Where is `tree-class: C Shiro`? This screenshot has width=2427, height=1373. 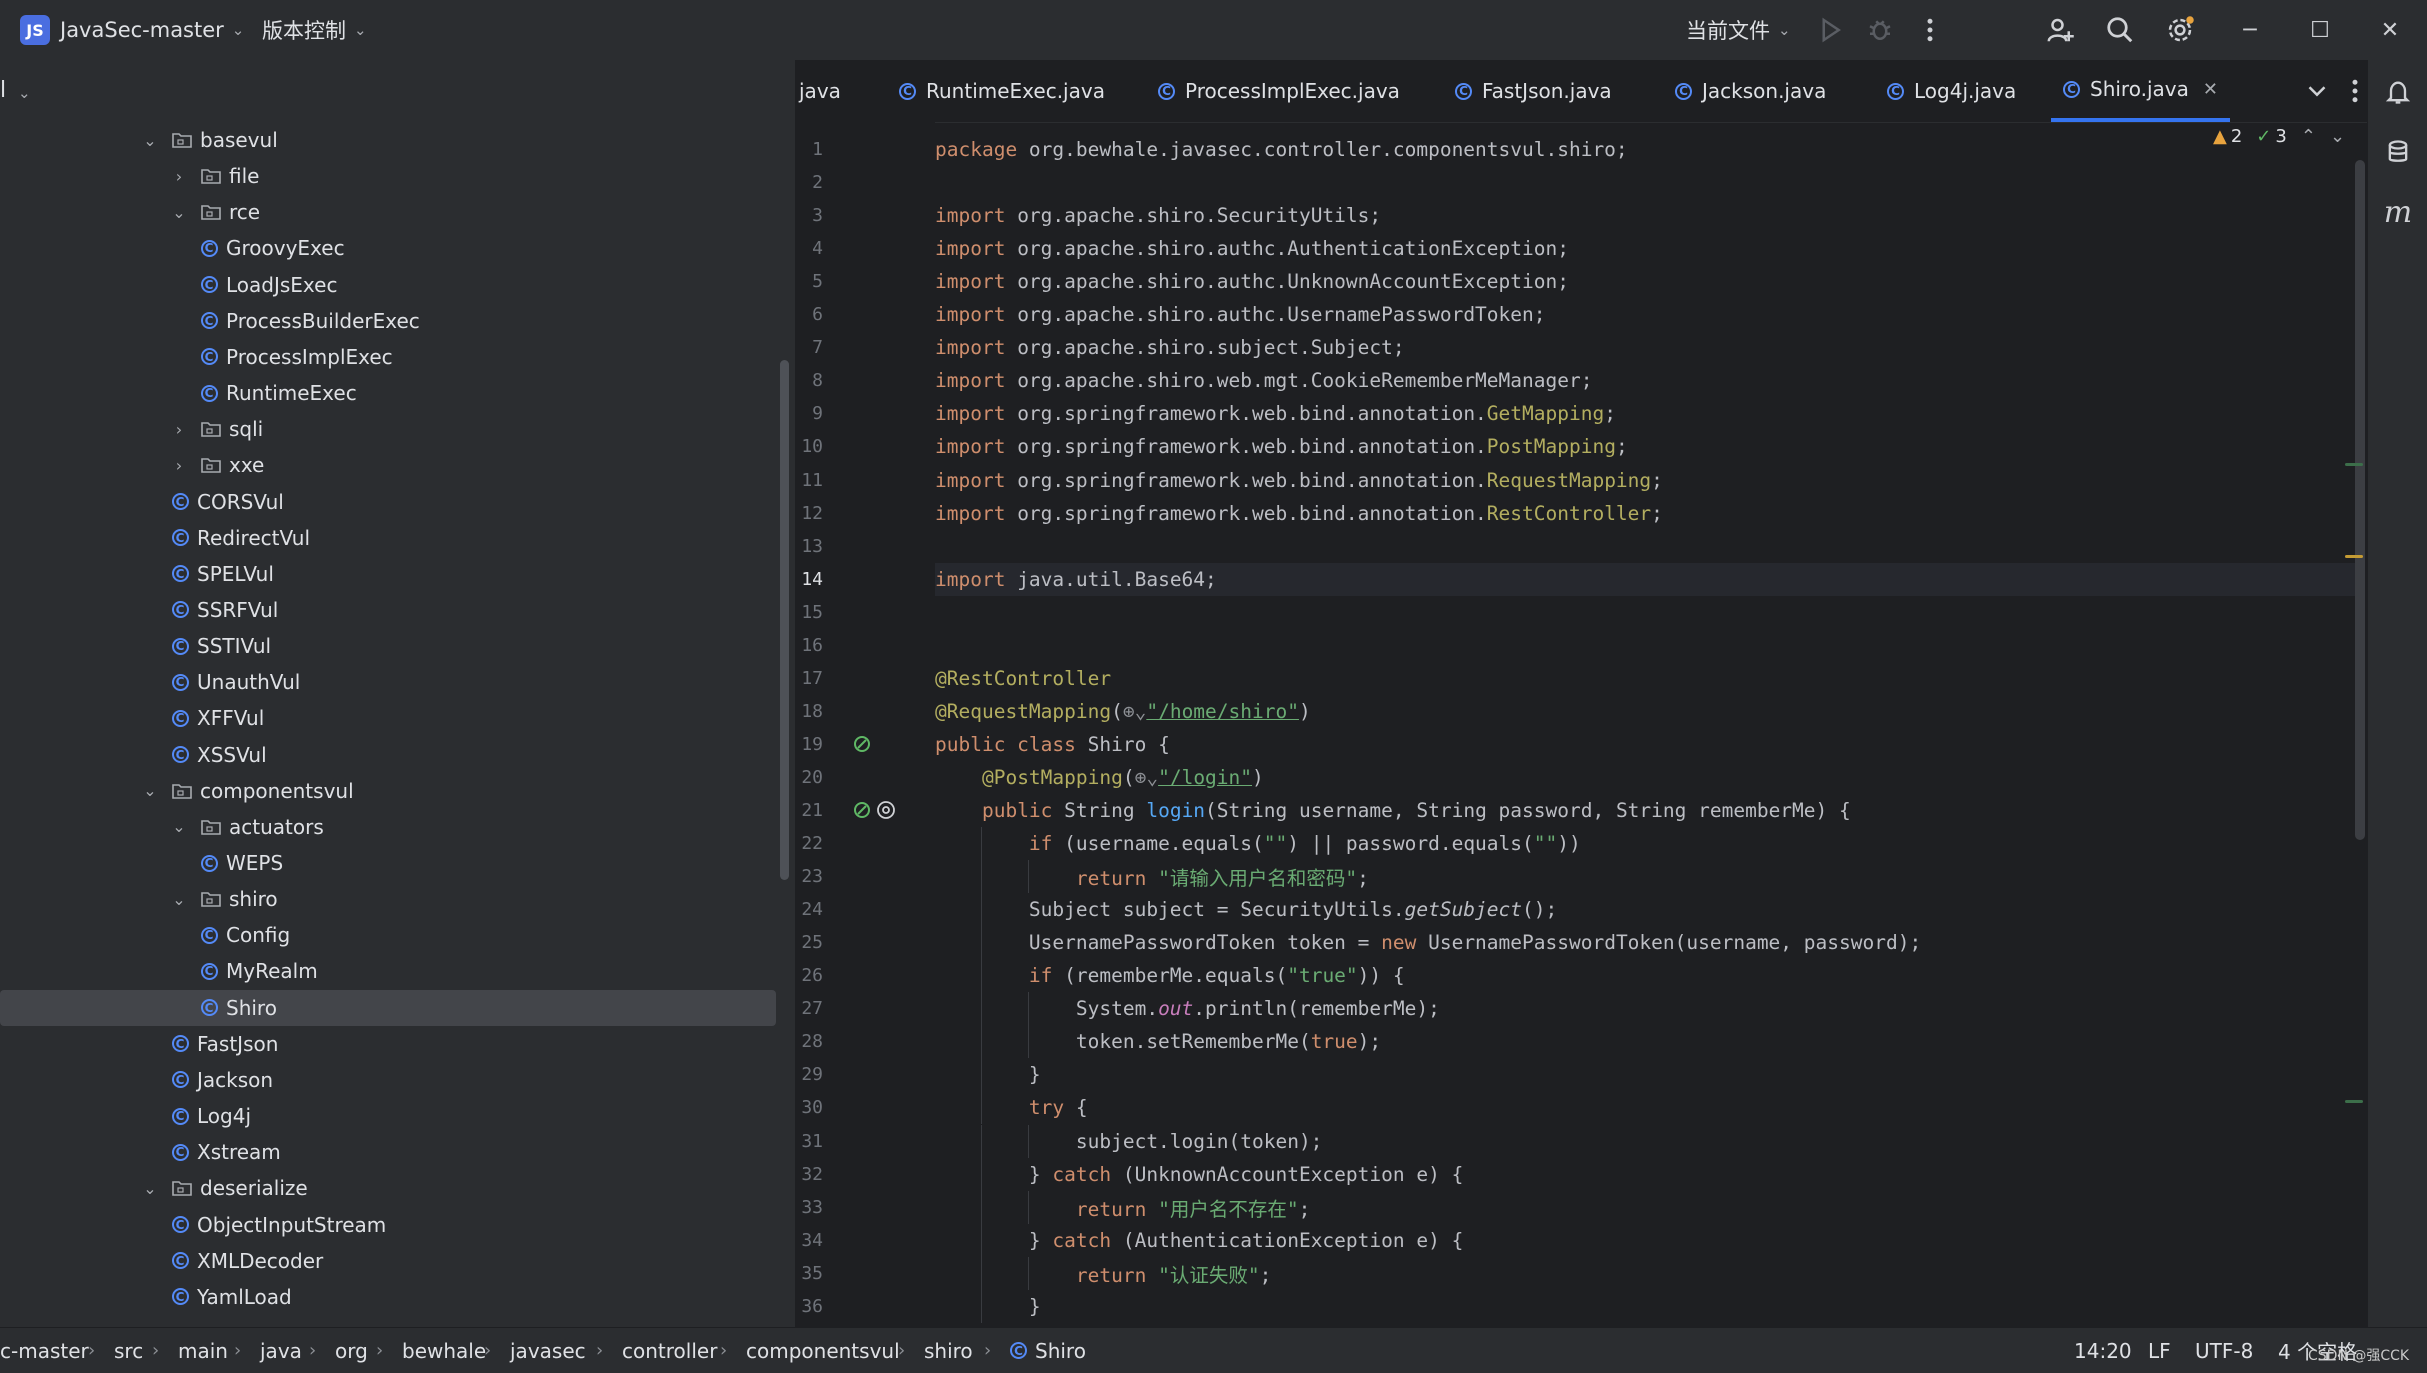 tree-class: C Shiro is located at coordinates (388, 1007).